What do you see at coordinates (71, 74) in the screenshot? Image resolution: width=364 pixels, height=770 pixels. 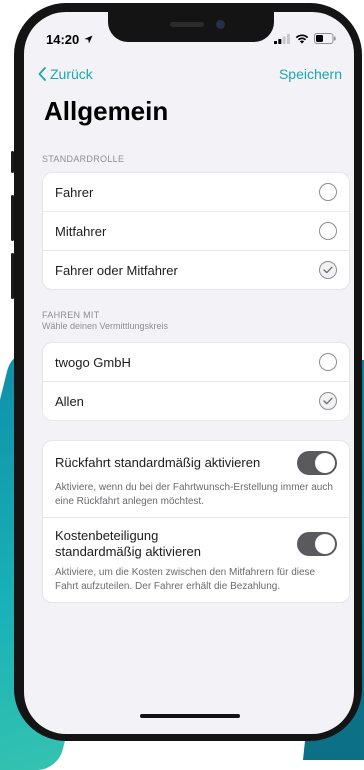 I see `back-button-label: Zurück` at bounding box center [71, 74].